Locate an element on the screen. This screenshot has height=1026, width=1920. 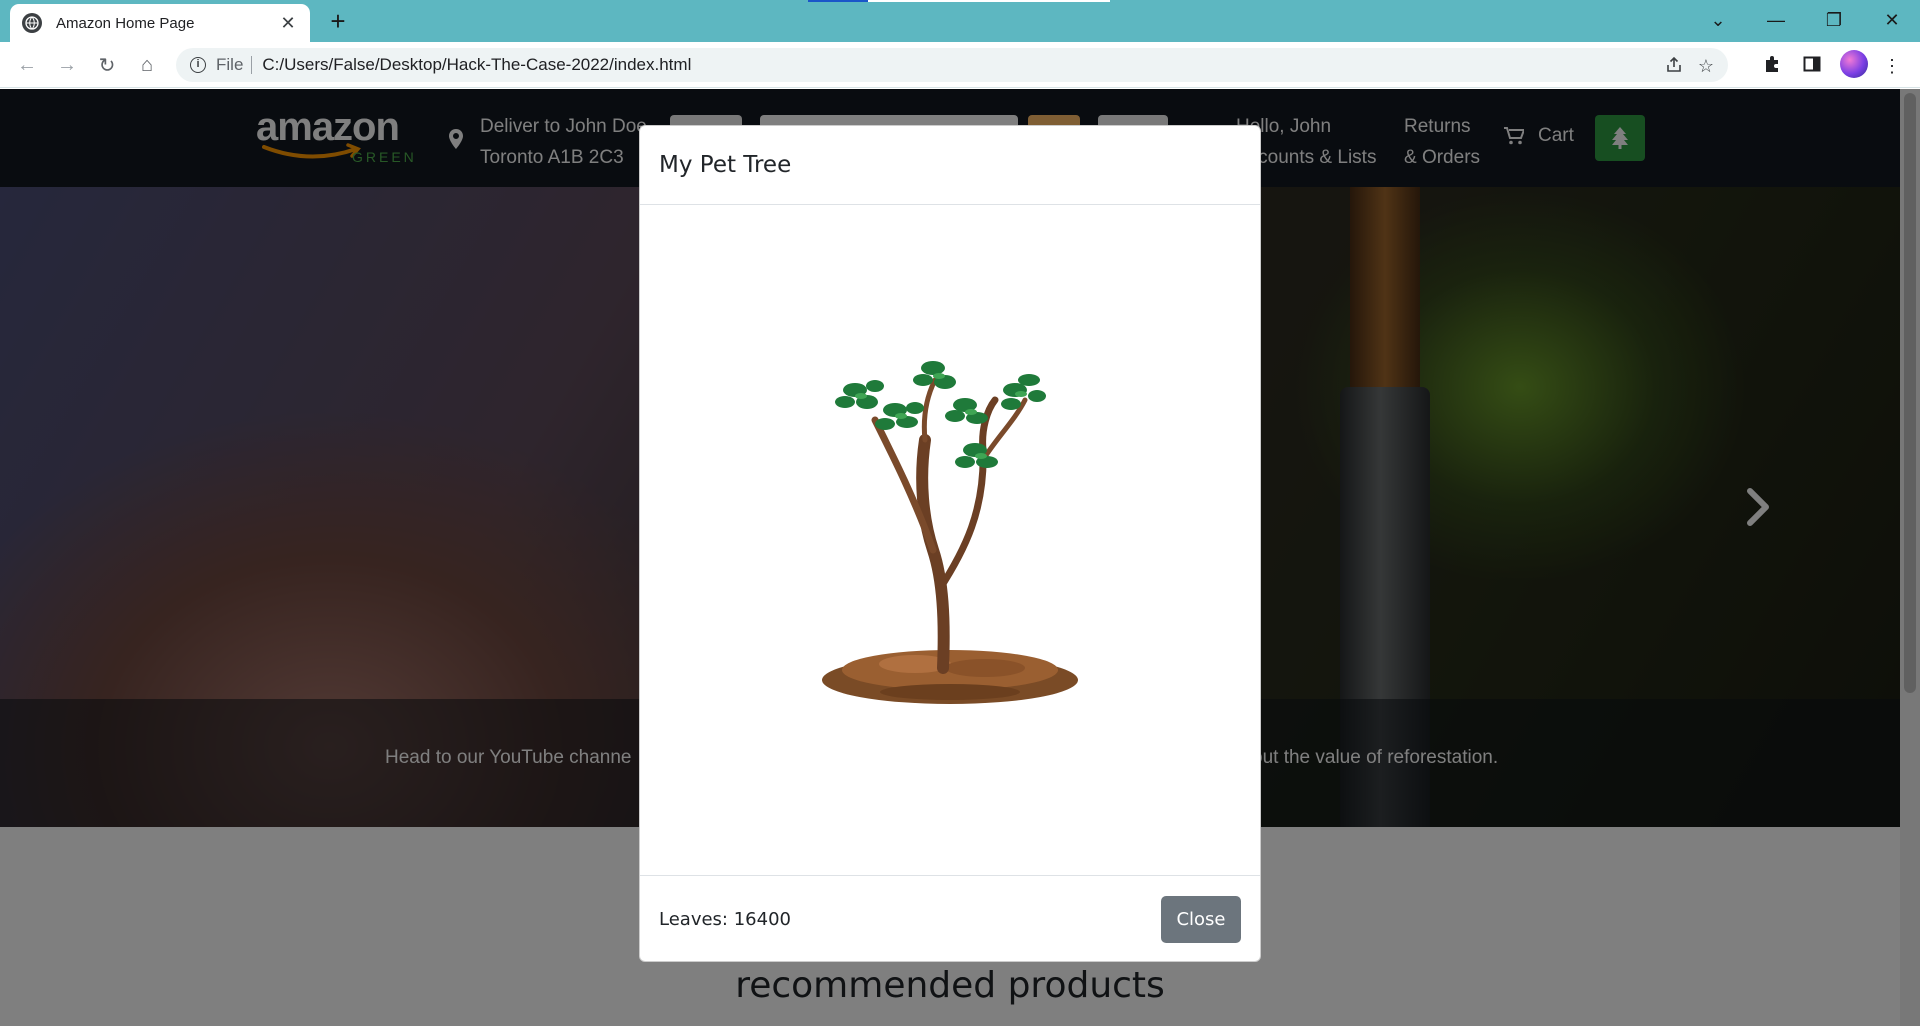
share-icon is located at coordinates (1674, 66).